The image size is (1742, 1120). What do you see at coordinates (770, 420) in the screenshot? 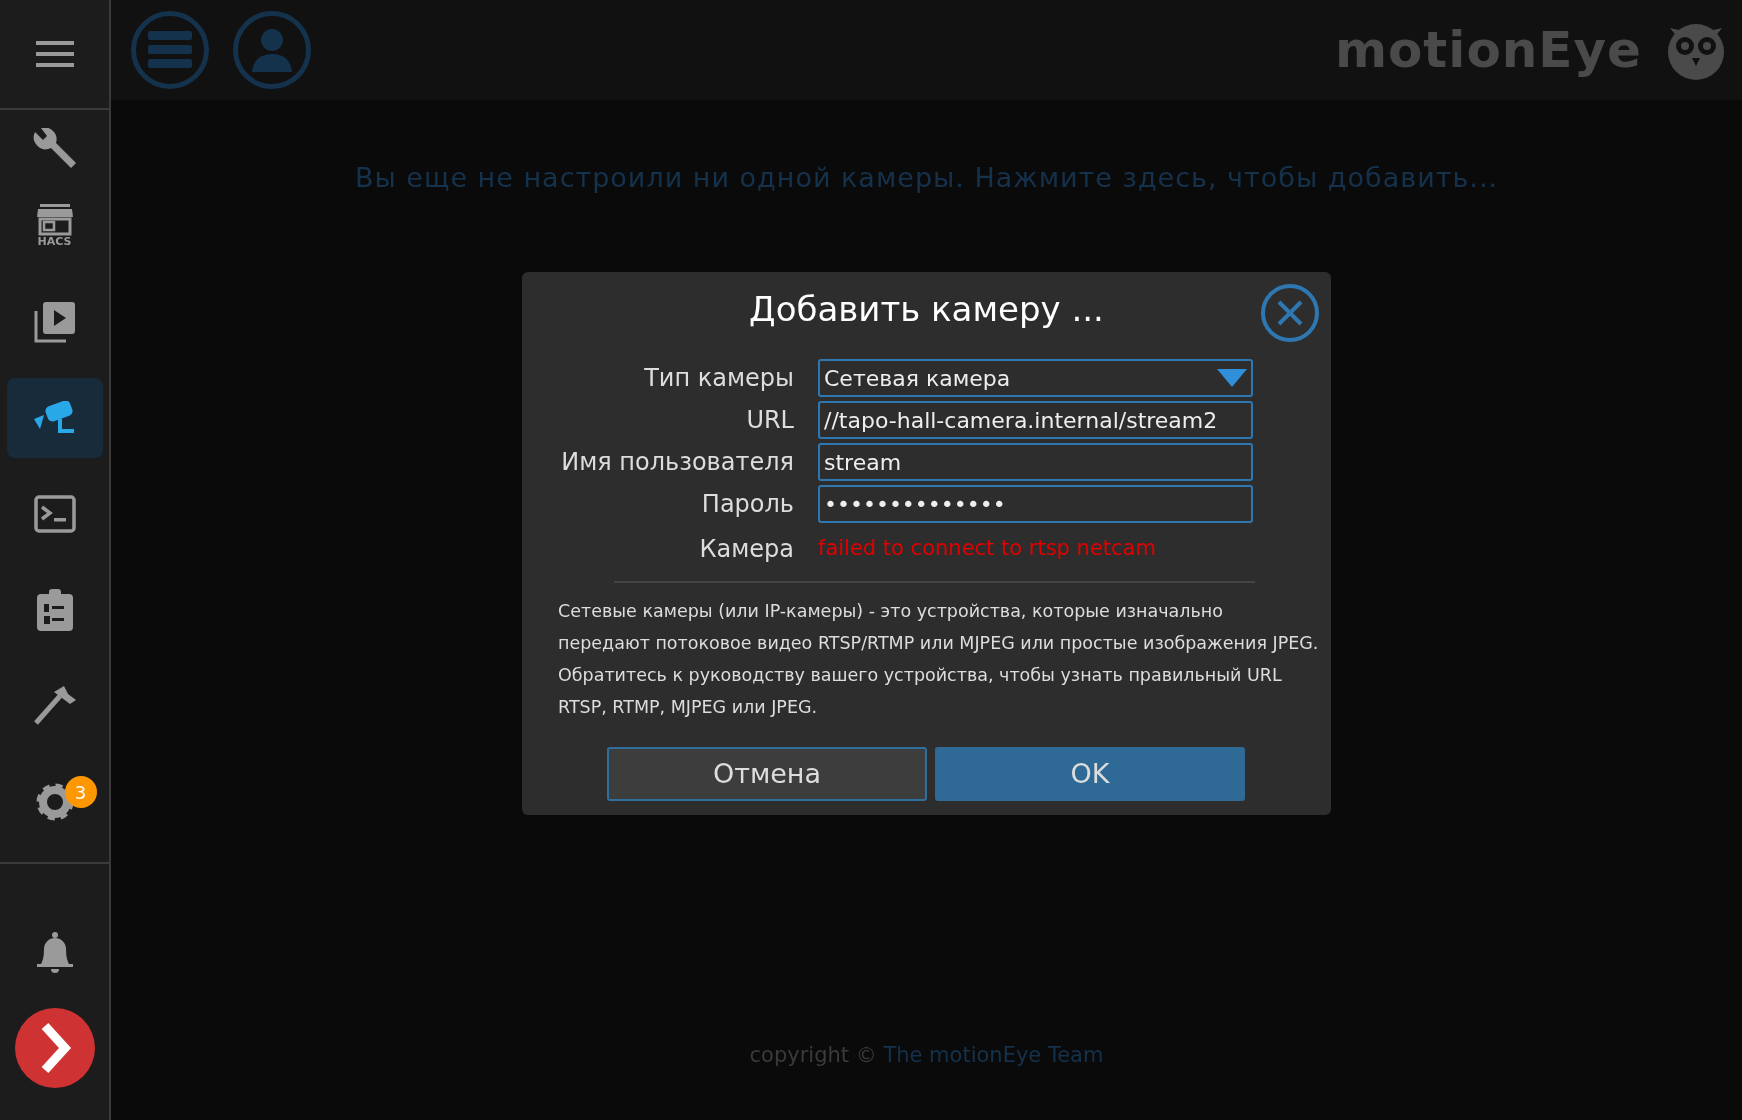
I see `field-label: URL` at bounding box center [770, 420].